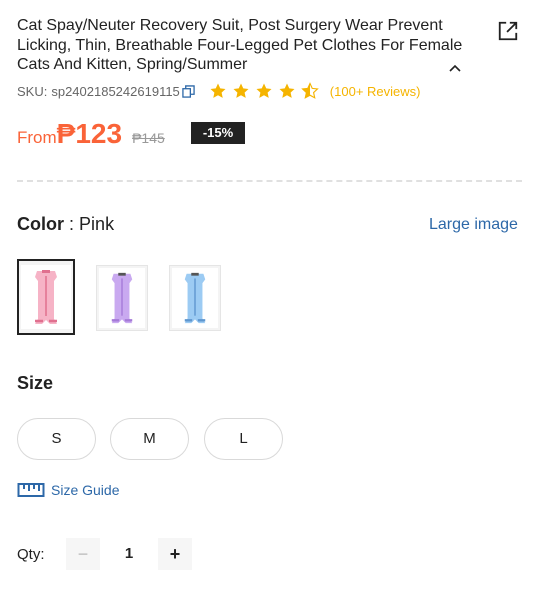 The width and height of the screenshot is (544, 597). I want to click on sku-value: sp2402185242619115, so click(115, 91).